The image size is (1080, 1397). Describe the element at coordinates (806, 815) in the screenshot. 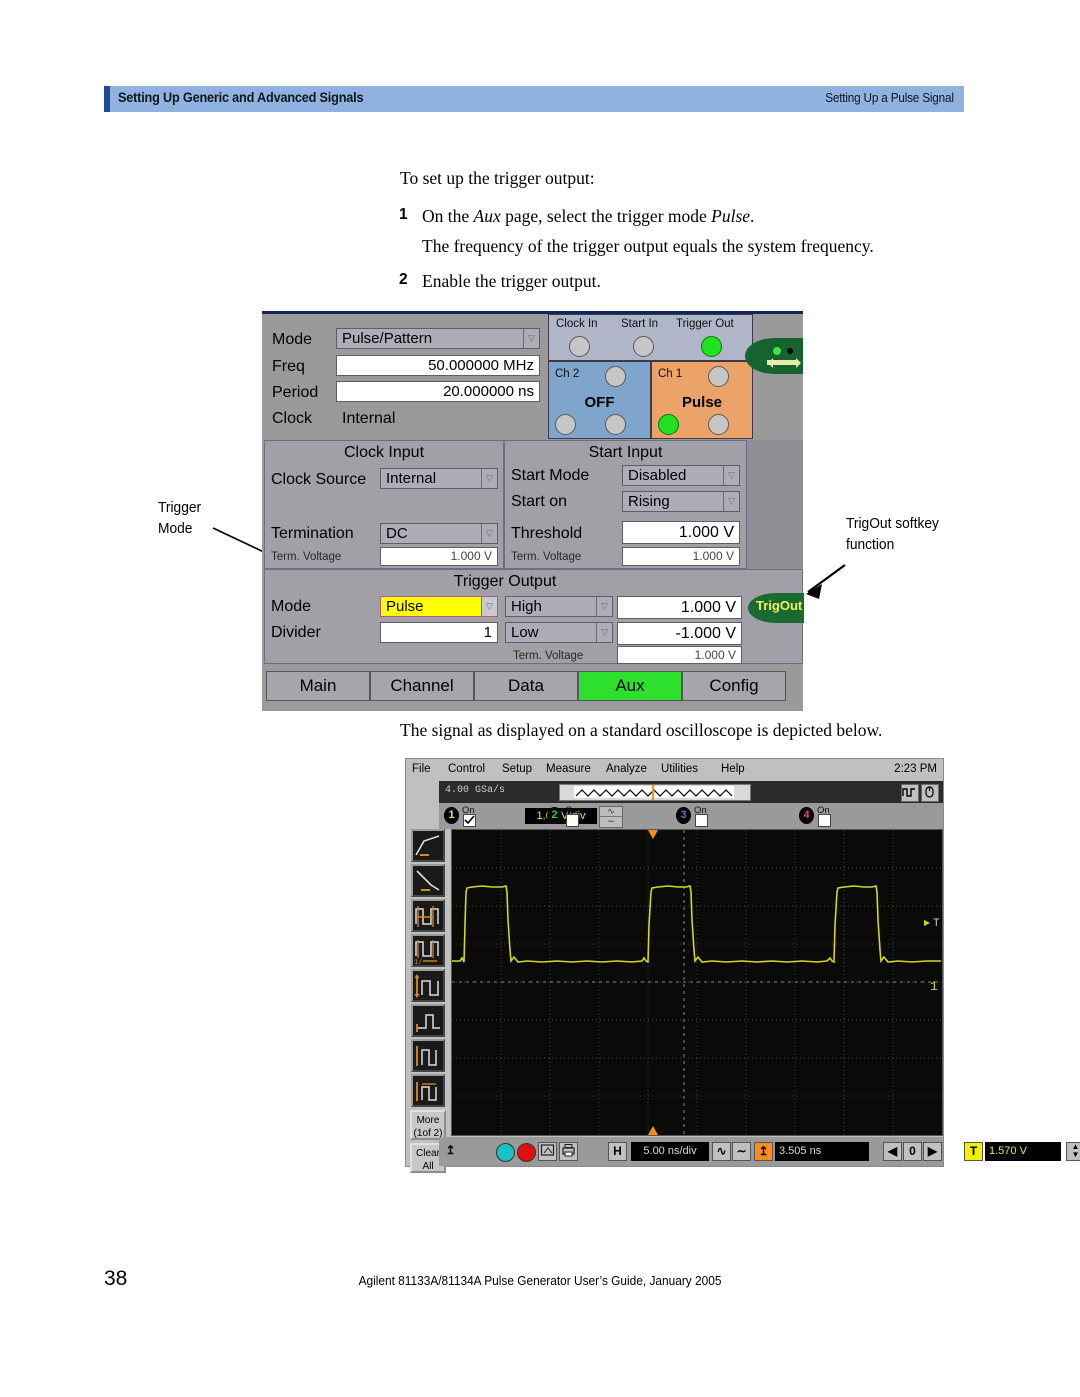

I see `channel-4-badge: 4` at that location.